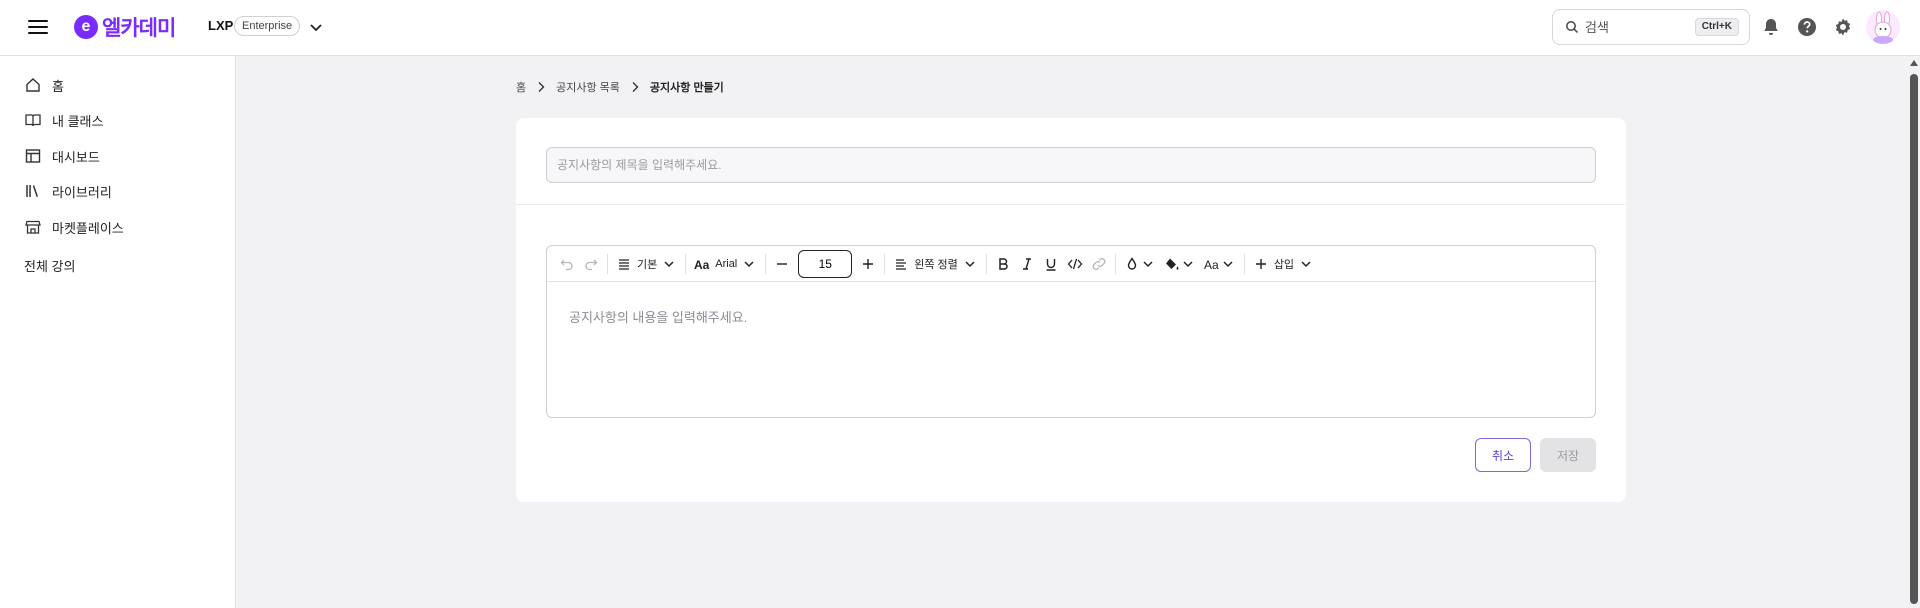 This screenshot has width=1920, height=608. What do you see at coordinates (86, 27) in the screenshot?
I see `logo-mark: e` at bounding box center [86, 27].